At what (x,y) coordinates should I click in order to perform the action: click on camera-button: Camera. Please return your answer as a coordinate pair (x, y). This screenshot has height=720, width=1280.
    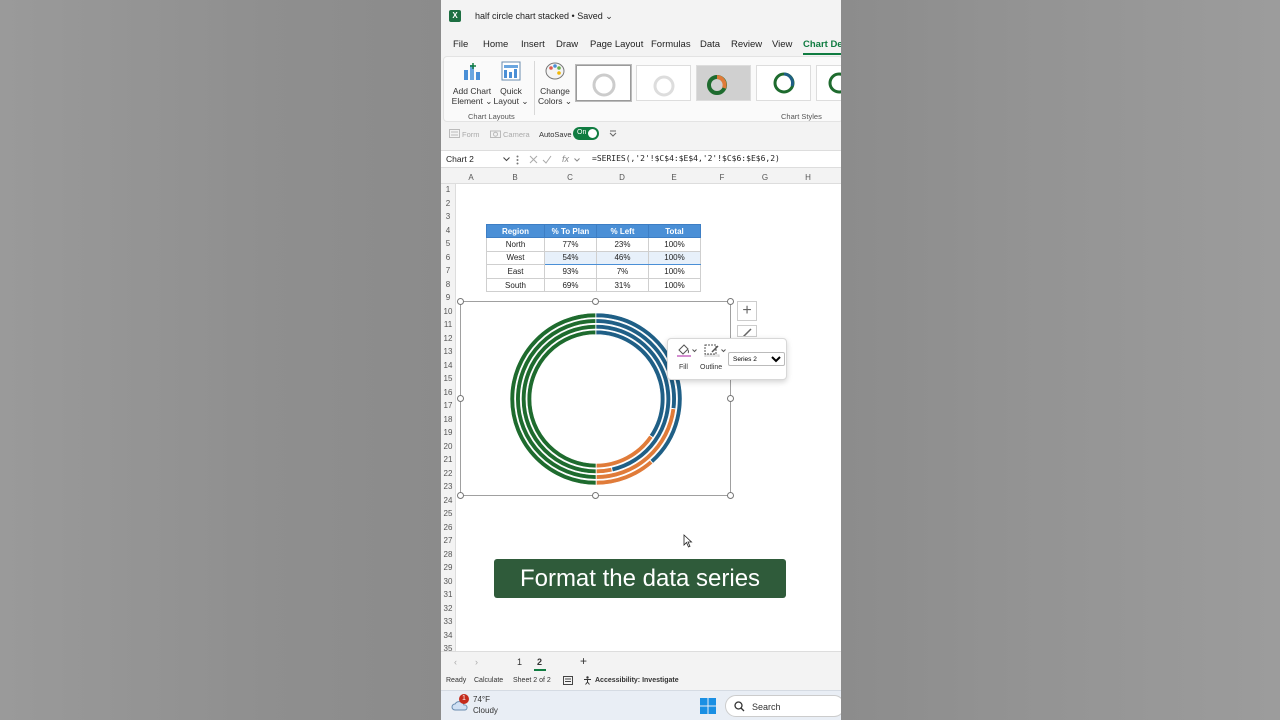
    Looking at the image, I should click on (516, 134).